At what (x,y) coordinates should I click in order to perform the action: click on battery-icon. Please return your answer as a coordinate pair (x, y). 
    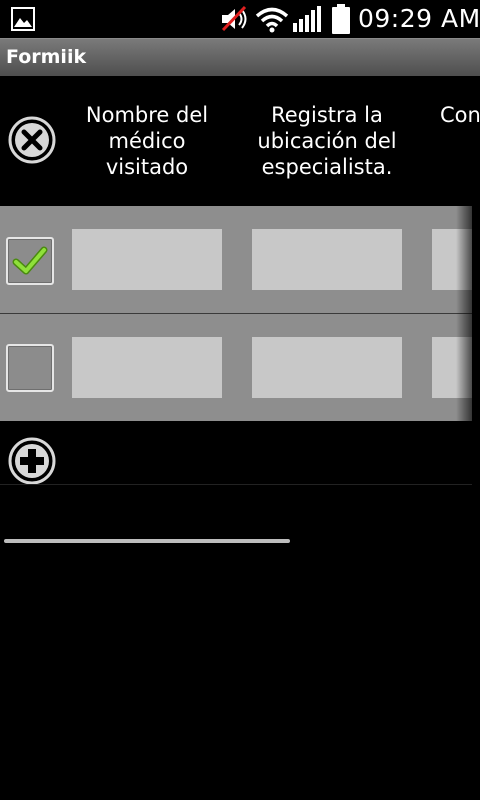
    Looking at the image, I should click on (341, 19).